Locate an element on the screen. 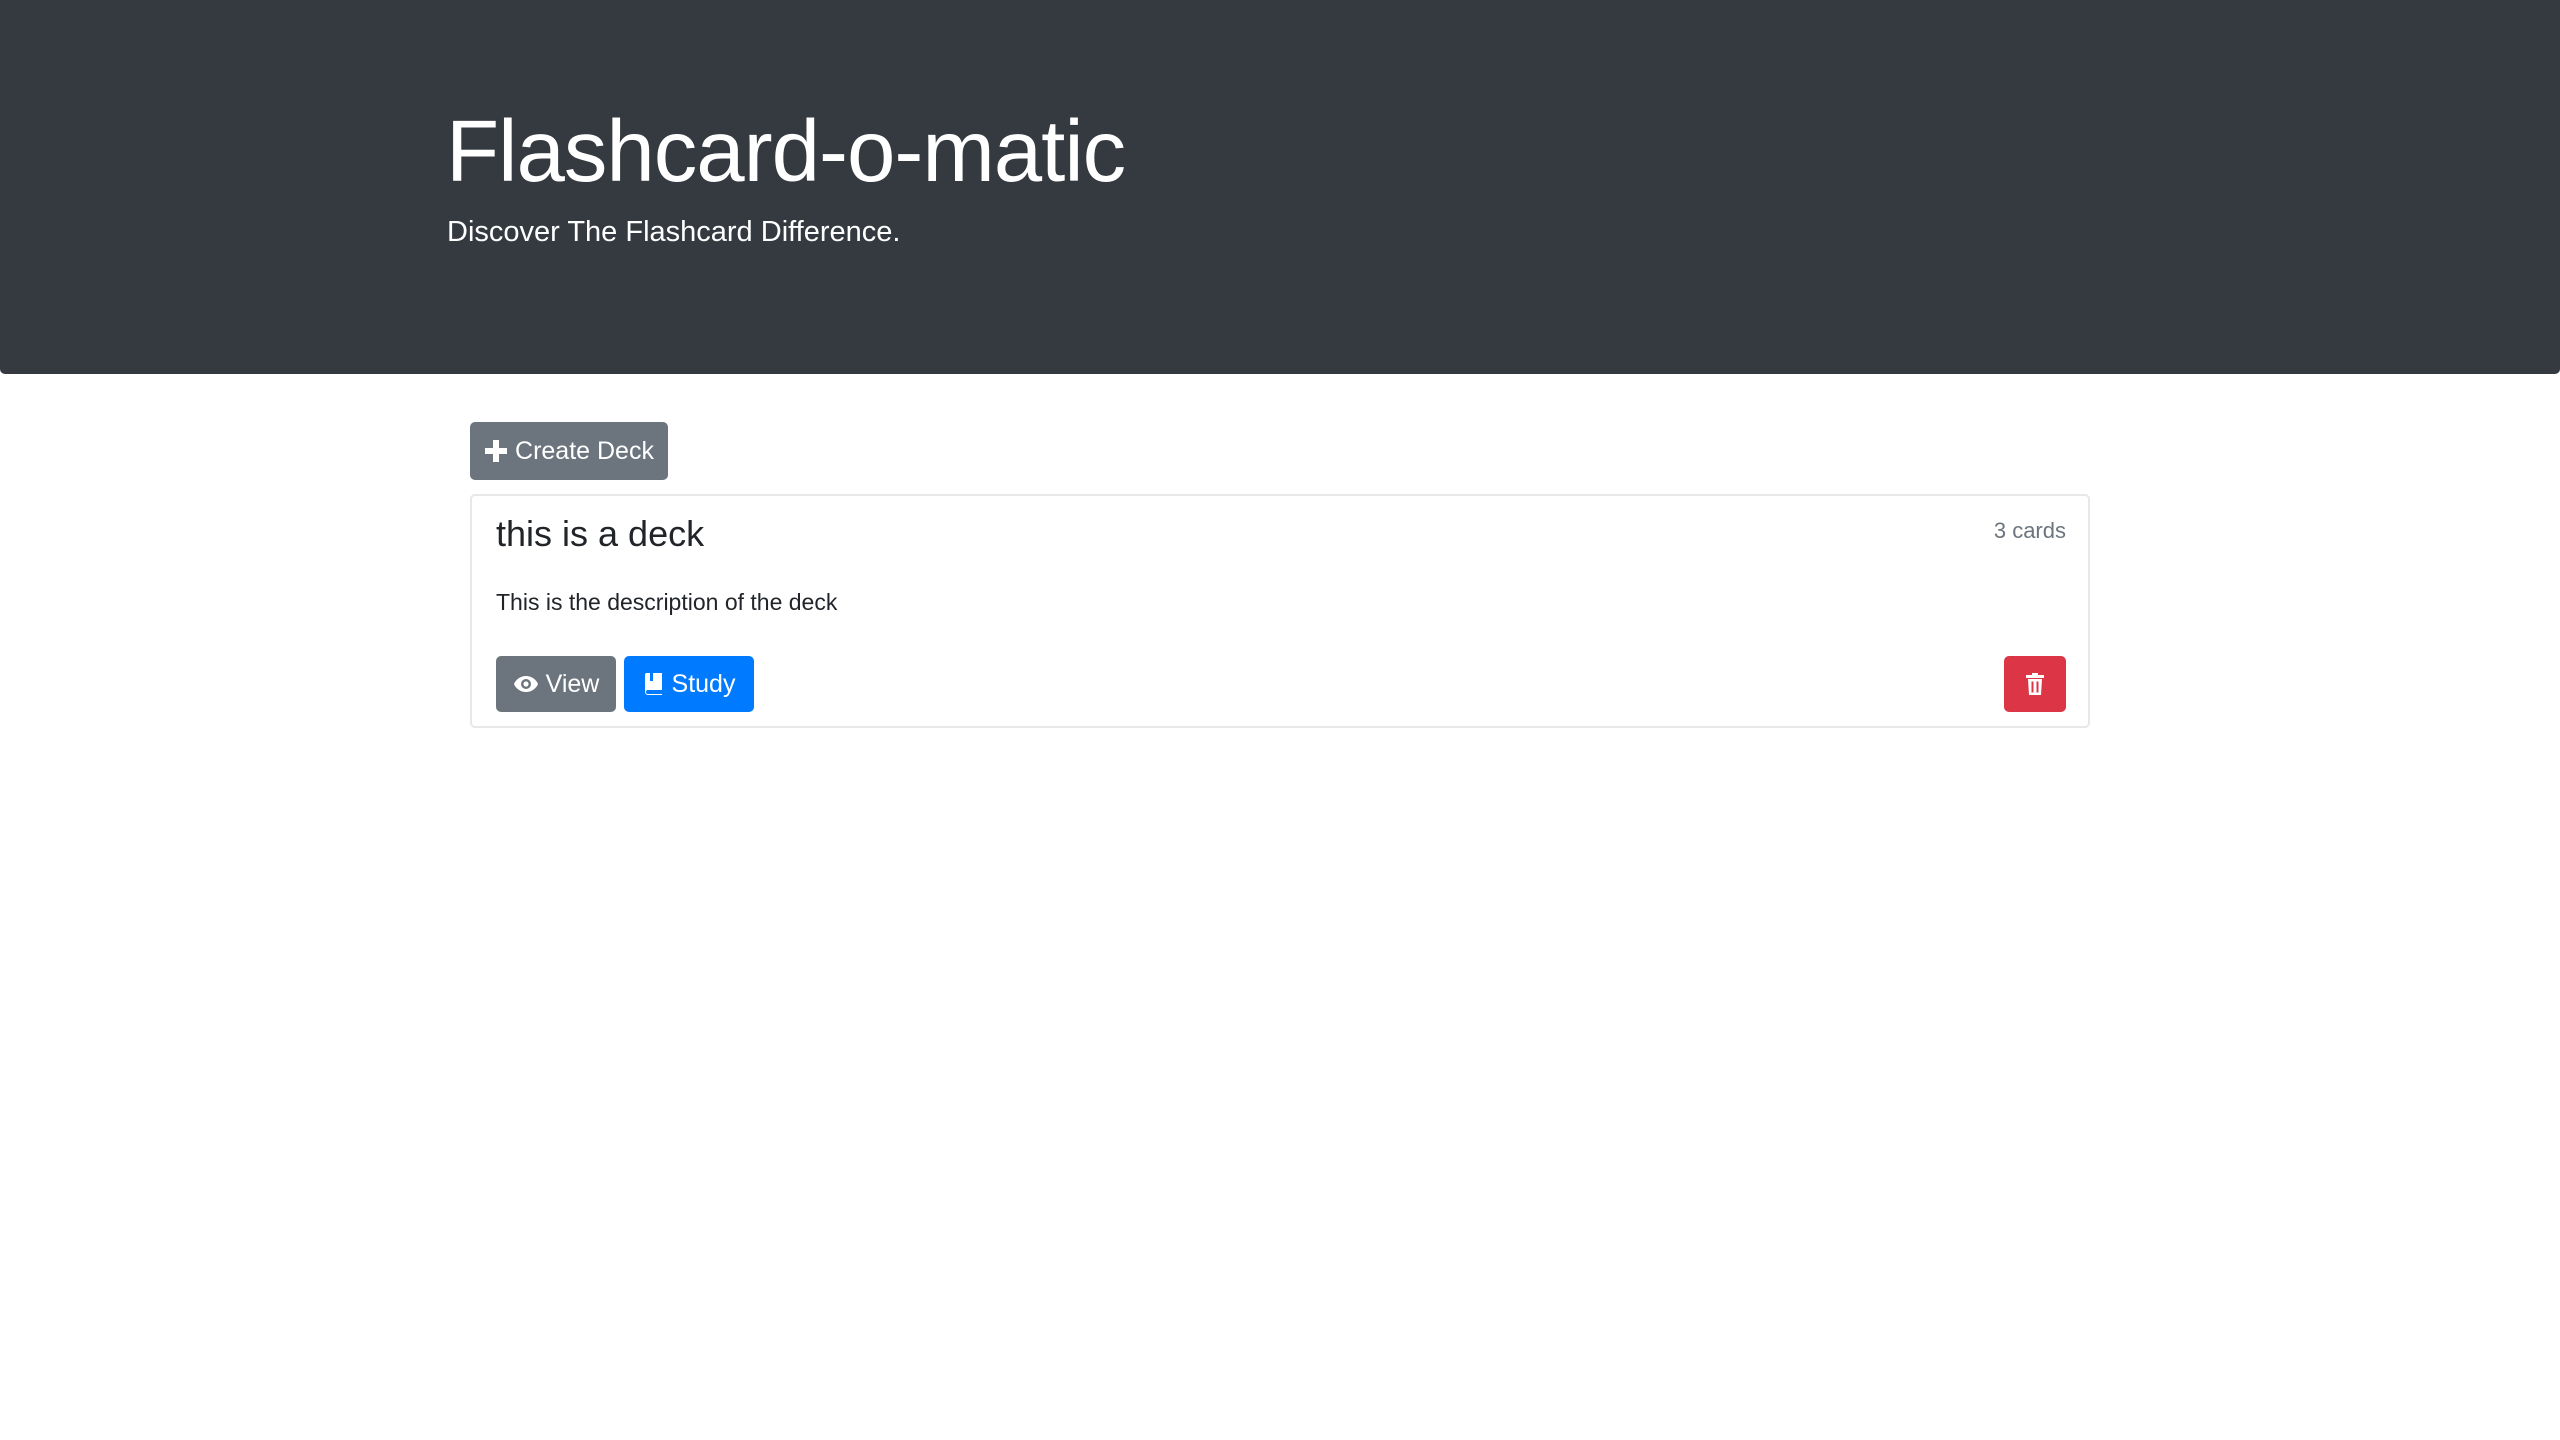 The image size is (2560, 1440). eye-icon is located at coordinates (526, 684).